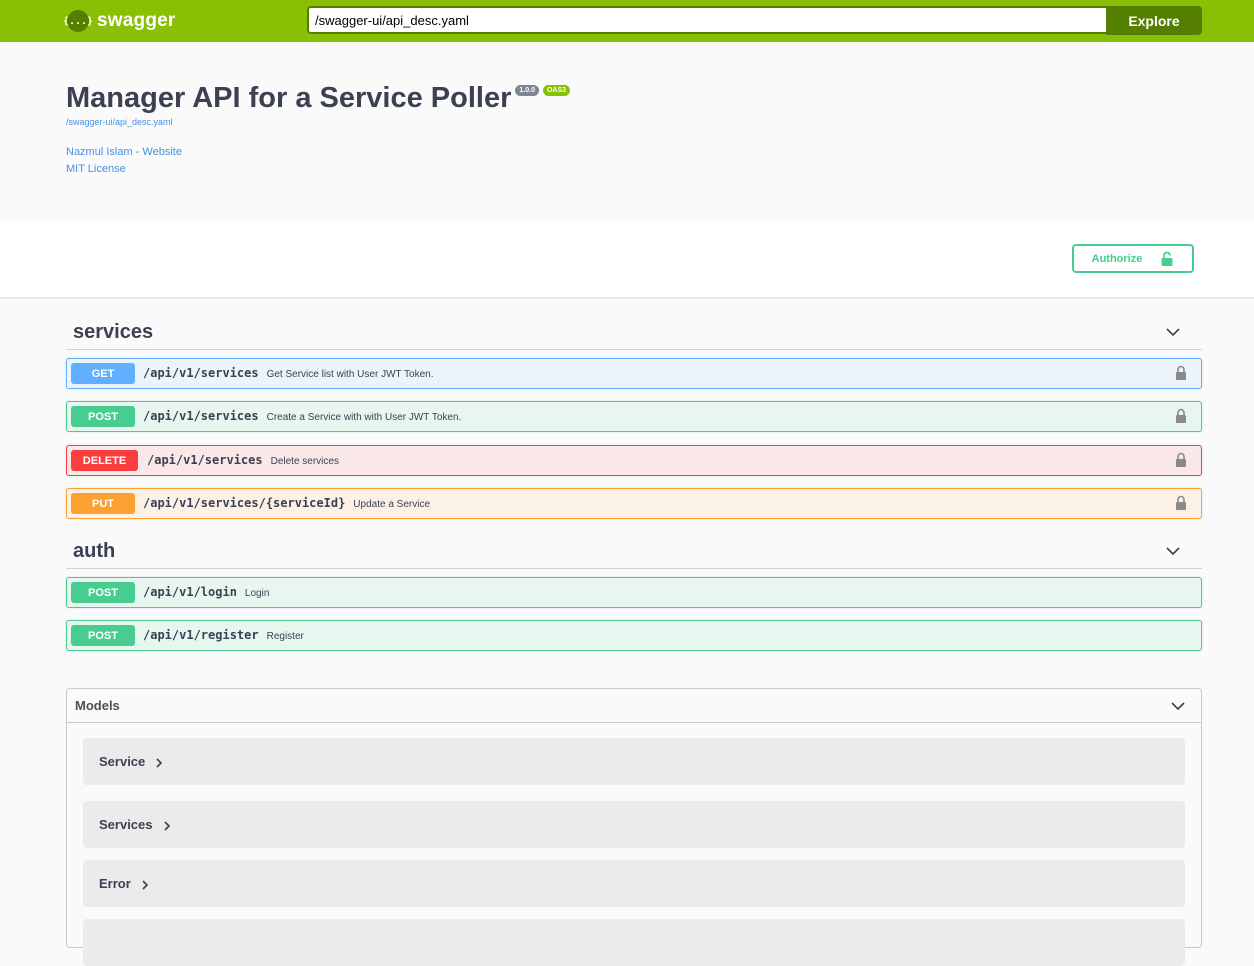  I want to click on spec-url-input, so click(706, 20).